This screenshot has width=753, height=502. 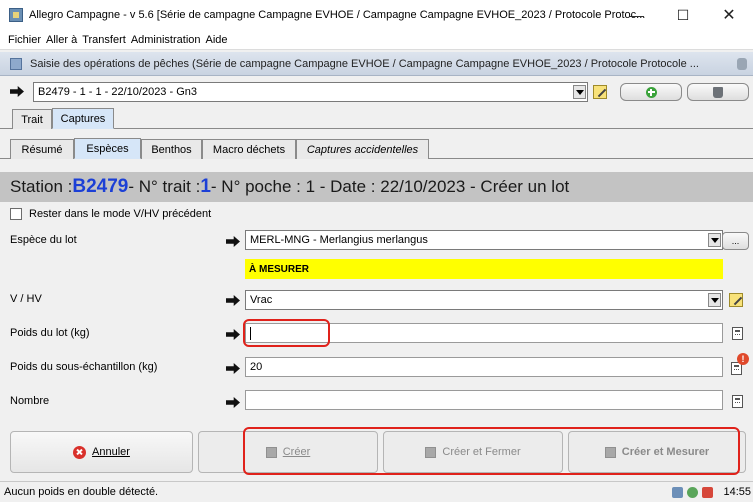 What do you see at coordinates (50, 333) in the screenshot?
I see `weight-label: Poids du lot (kg)` at bounding box center [50, 333].